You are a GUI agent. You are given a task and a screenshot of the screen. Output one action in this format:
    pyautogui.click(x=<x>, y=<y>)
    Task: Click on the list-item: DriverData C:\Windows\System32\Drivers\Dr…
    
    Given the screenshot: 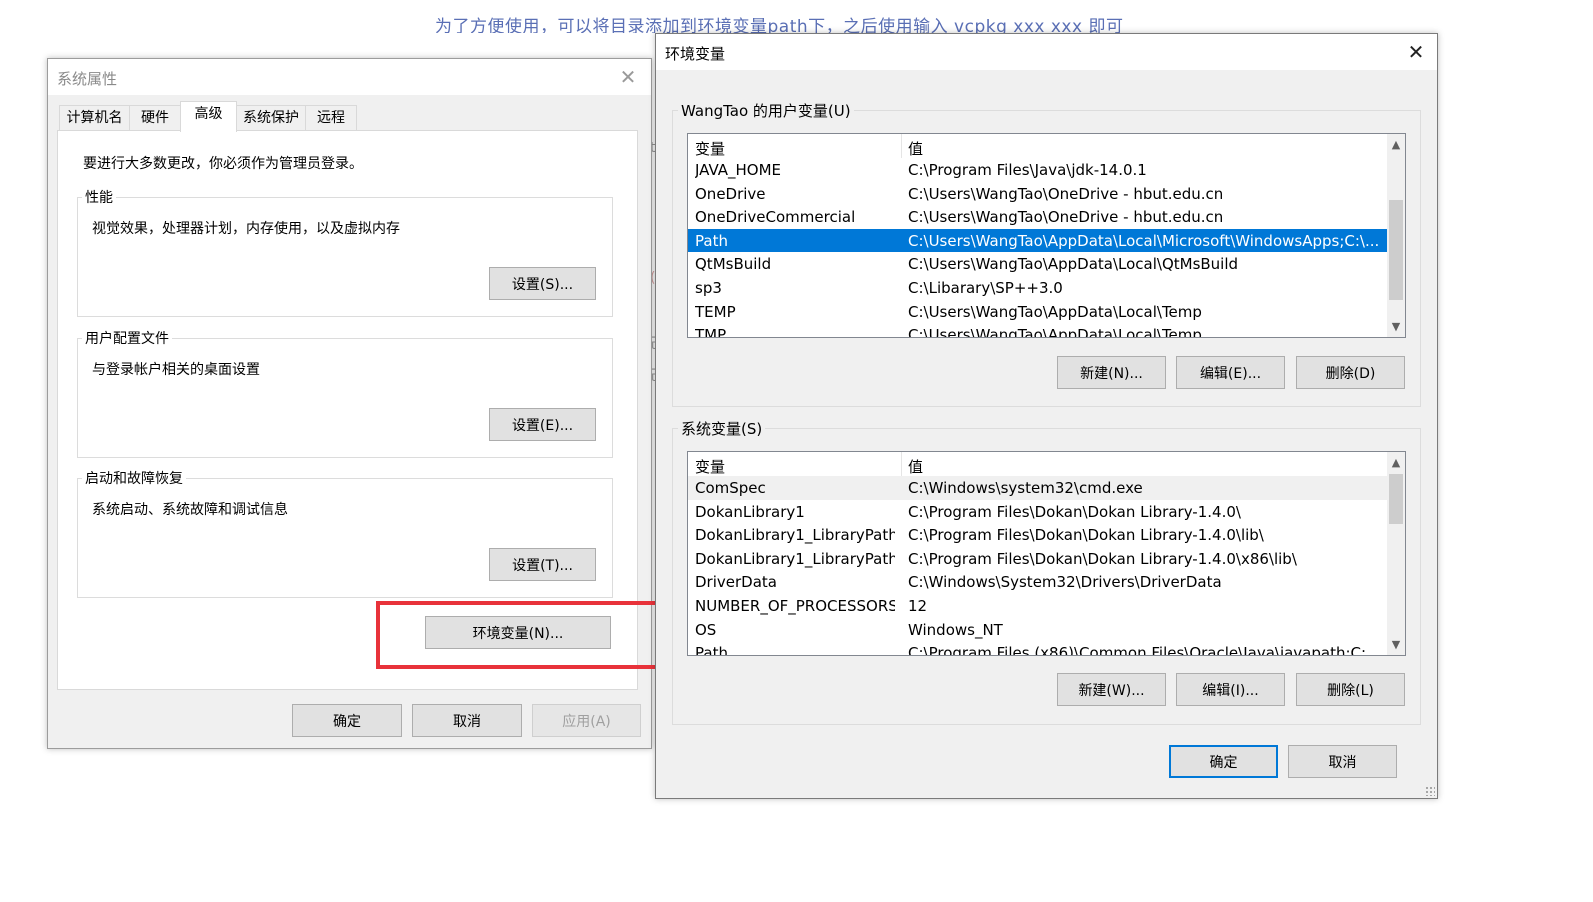 What is the action you would take?
    pyautogui.click(x=1037, y=582)
    